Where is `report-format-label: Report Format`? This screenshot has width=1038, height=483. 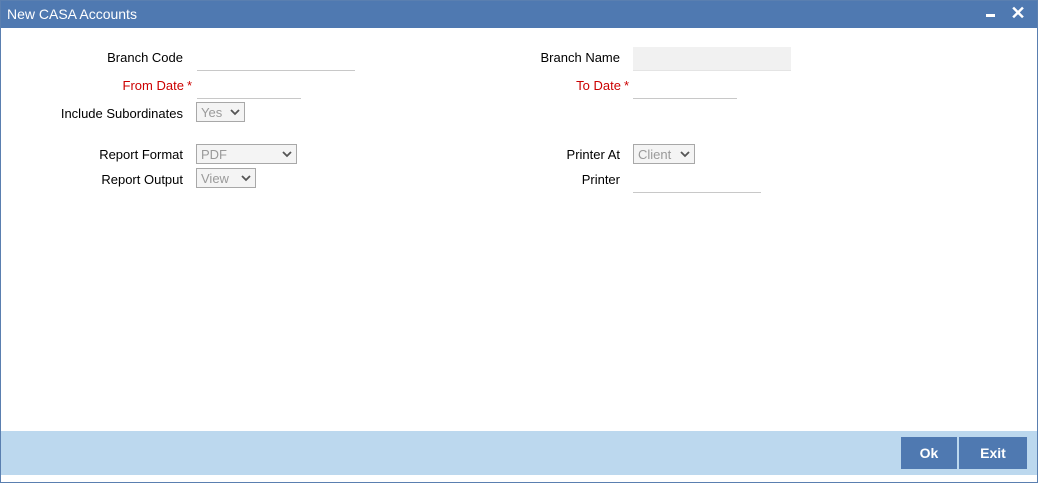 report-format-label: Report Format is located at coordinates (141, 154).